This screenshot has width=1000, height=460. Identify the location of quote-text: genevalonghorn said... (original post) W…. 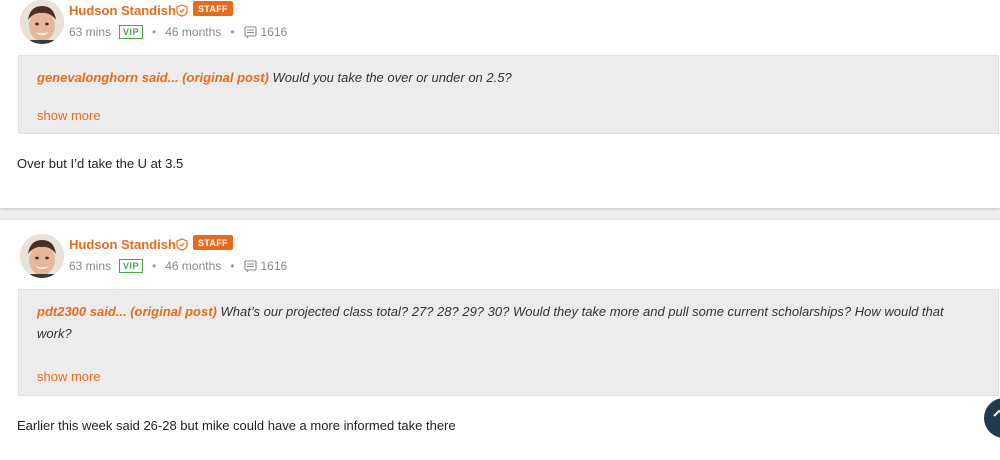
(508, 78).